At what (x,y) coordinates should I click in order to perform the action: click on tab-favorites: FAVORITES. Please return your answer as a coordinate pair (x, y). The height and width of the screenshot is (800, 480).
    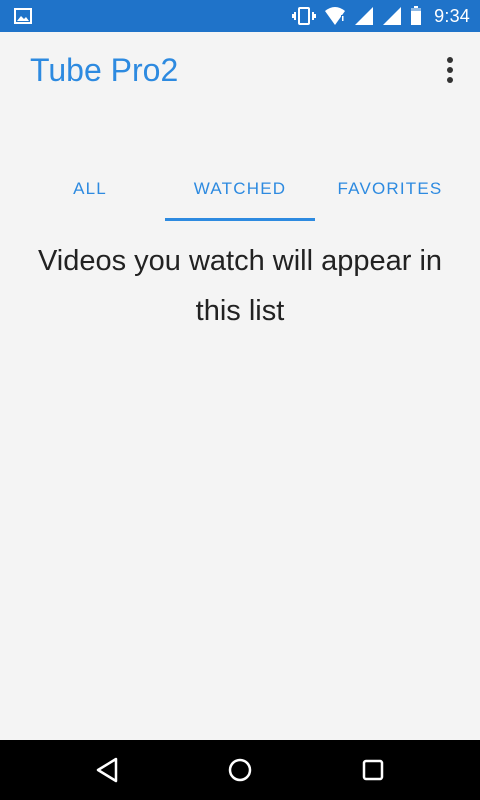
    Looking at the image, I should click on (390, 192).